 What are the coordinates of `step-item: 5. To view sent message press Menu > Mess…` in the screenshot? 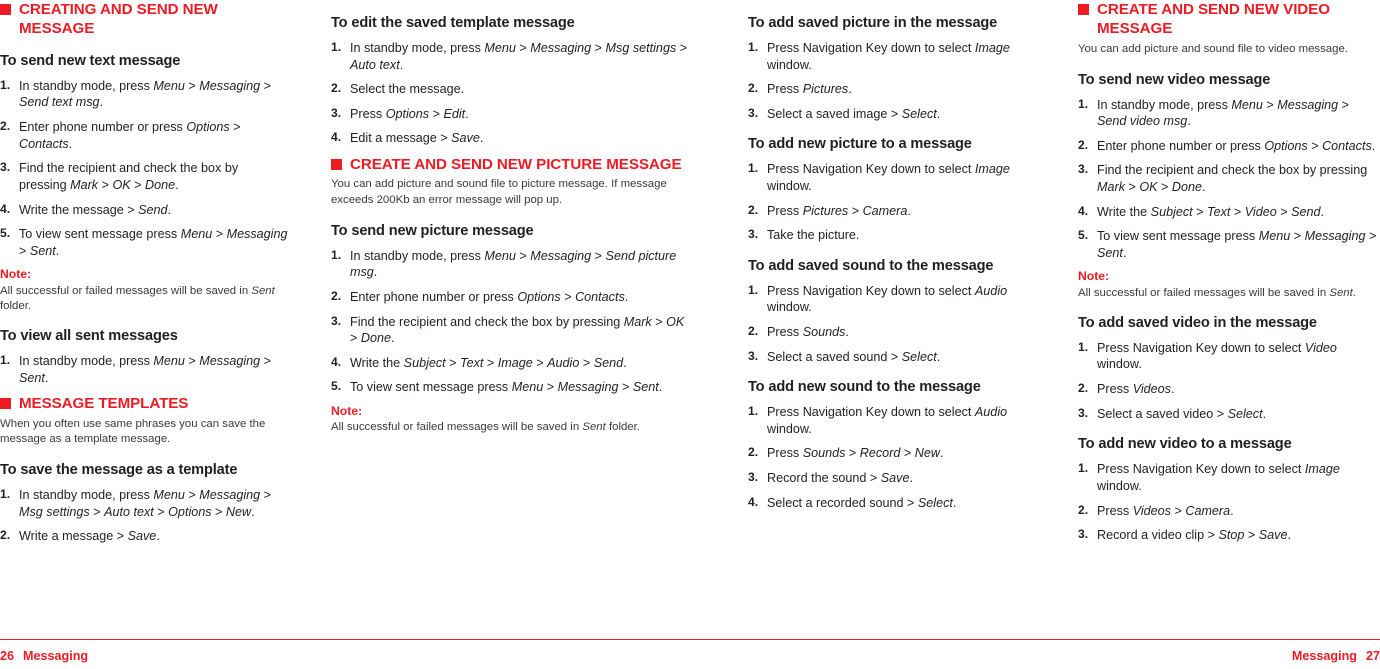 It's located at (1229, 244).